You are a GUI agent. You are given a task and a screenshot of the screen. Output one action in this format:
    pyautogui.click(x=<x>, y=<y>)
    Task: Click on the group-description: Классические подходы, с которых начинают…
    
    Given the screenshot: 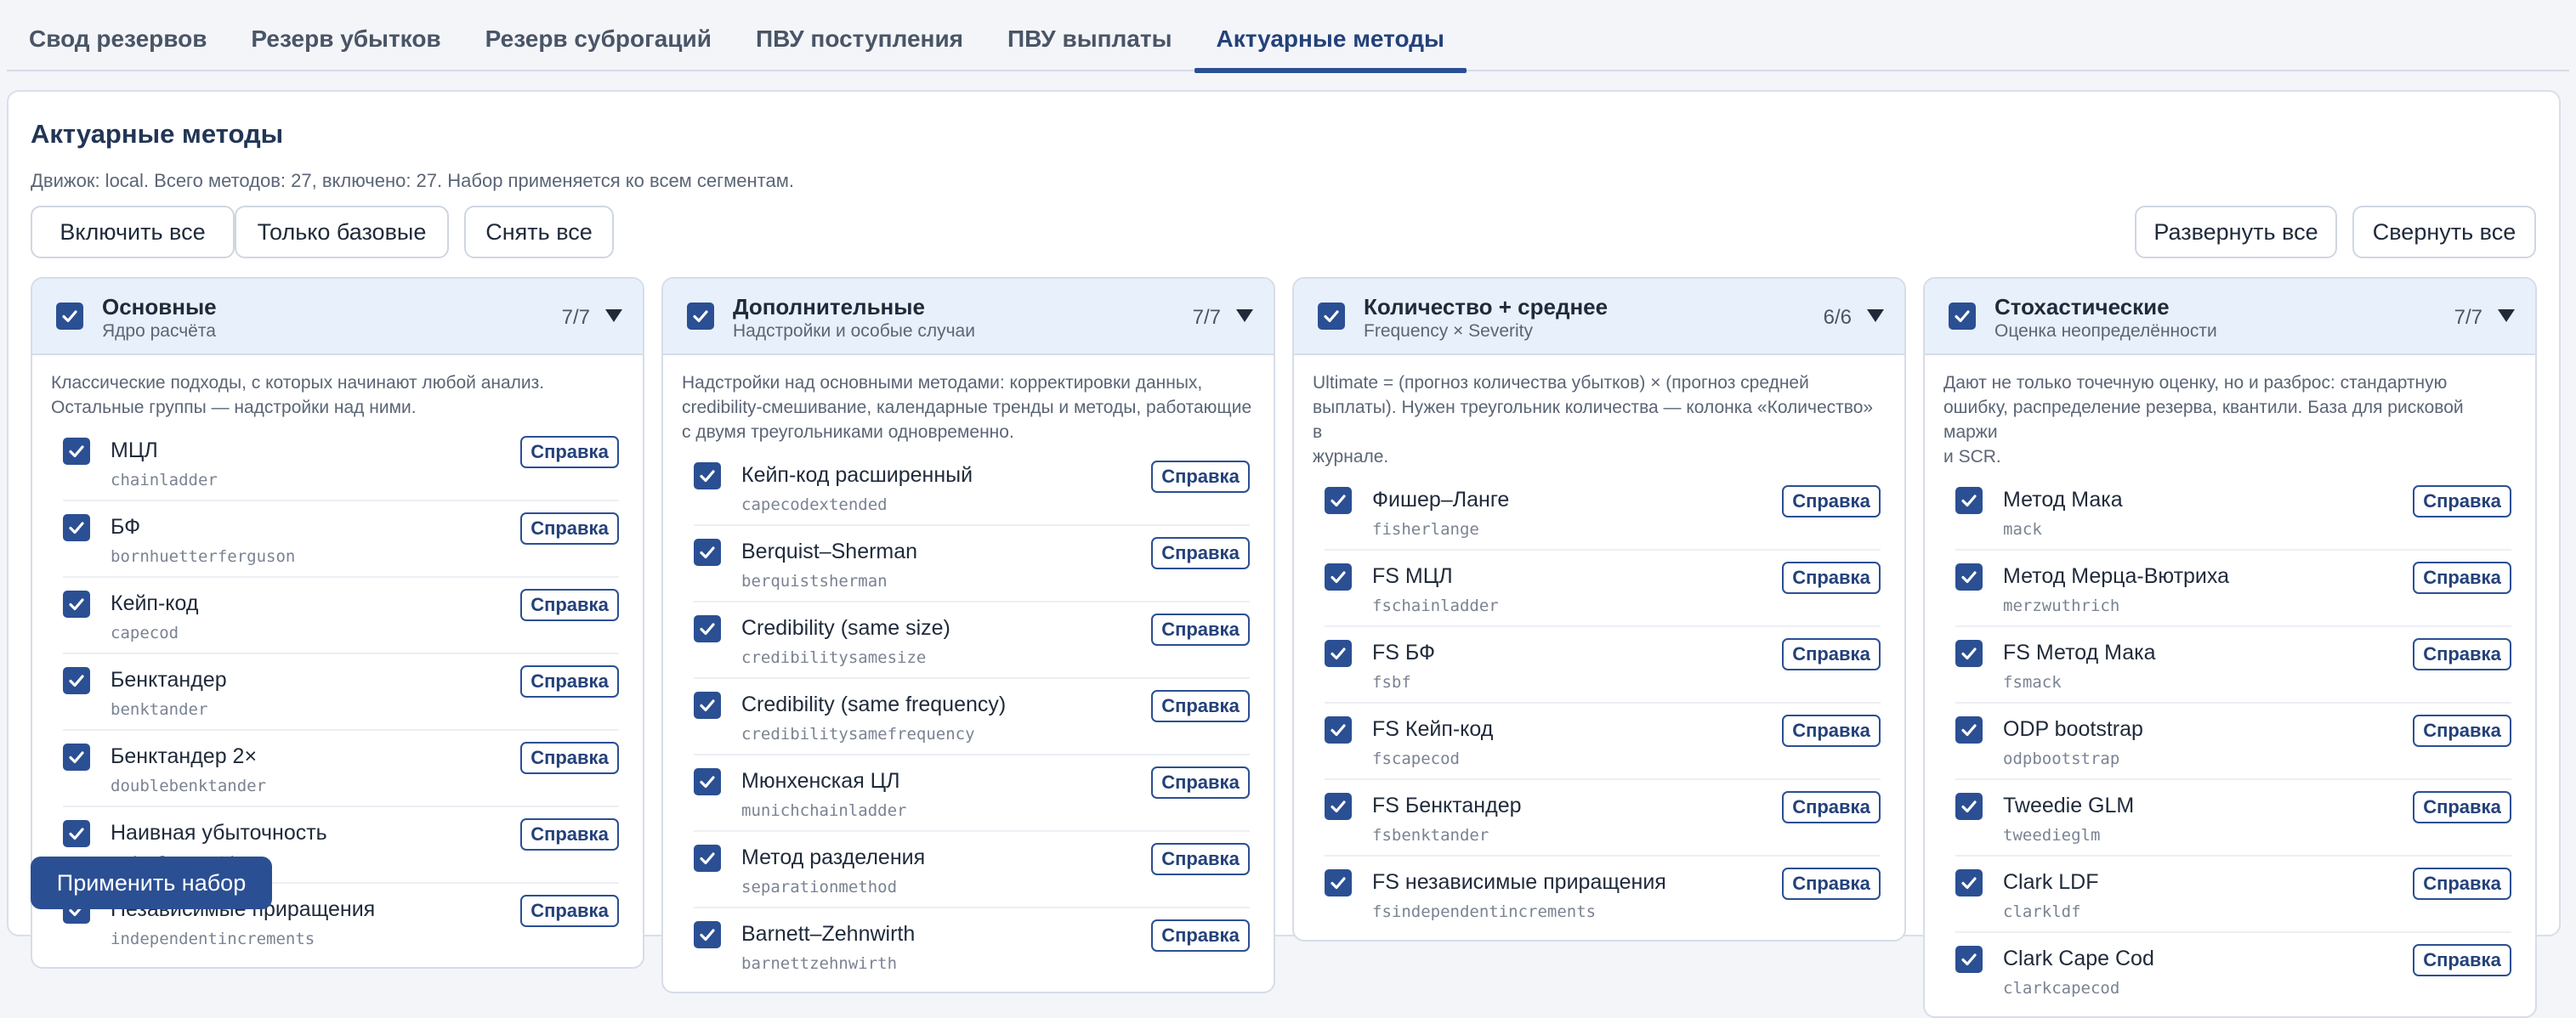 What is the action you would take?
    pyautogui.click(x=338, y=388)
    